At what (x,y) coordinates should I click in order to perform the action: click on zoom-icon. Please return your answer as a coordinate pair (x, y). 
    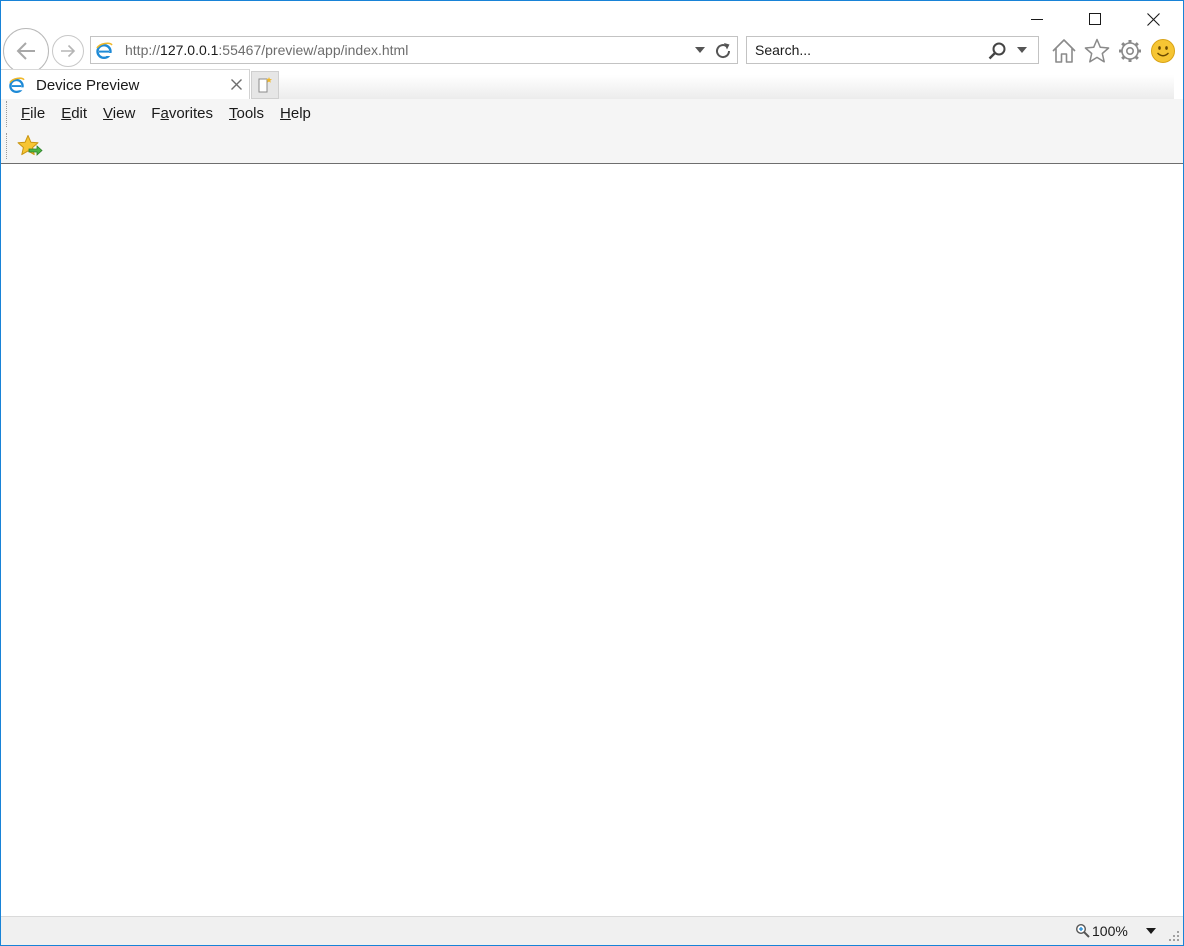
    Looking at the image, I should click on (1083, 931).